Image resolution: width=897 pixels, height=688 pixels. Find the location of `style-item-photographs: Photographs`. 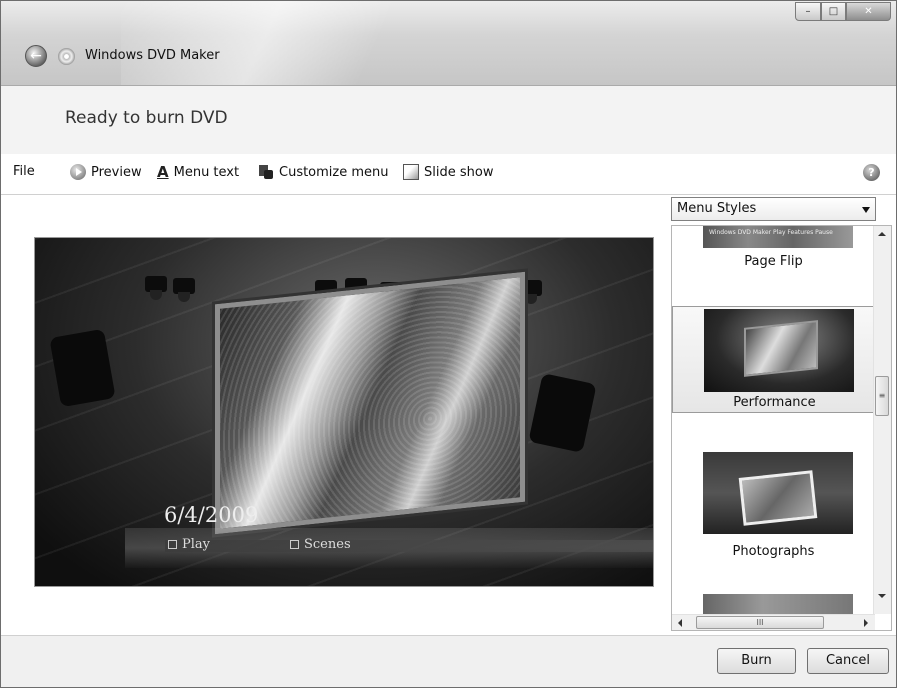

style-item-photographs: Photographs is located at coordinates (773, 510).